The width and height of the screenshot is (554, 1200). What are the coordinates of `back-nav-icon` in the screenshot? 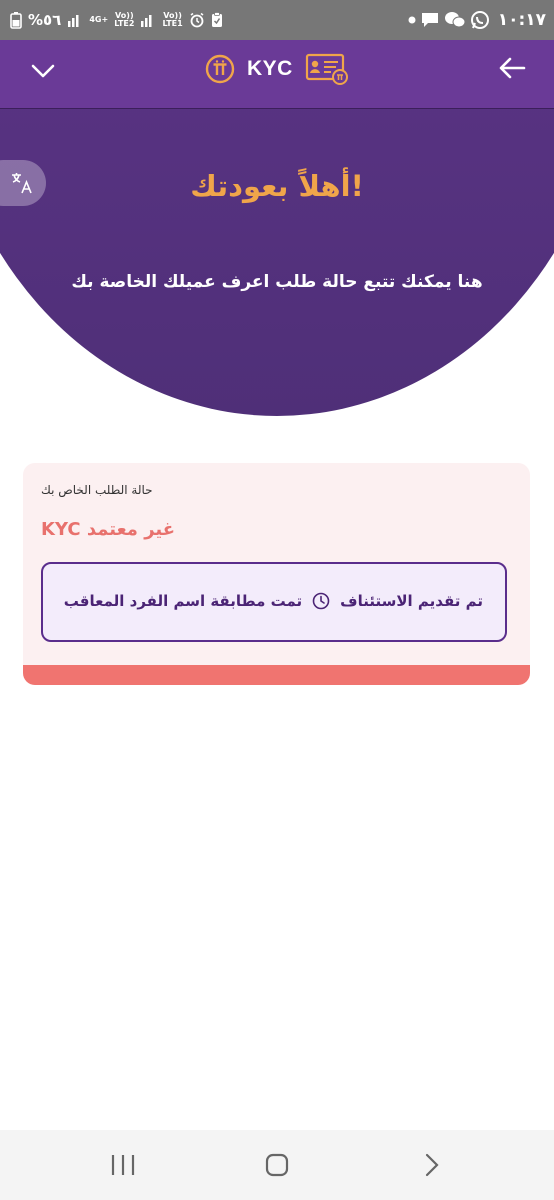 It's located at (432, 1165).